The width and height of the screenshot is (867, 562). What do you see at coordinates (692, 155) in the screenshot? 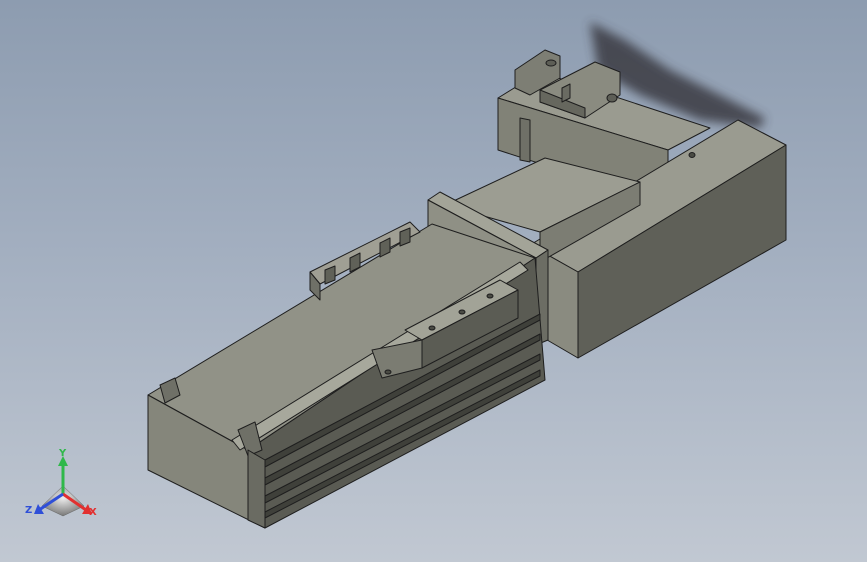
I see `housing-screw` at bounding box center [692, 155].